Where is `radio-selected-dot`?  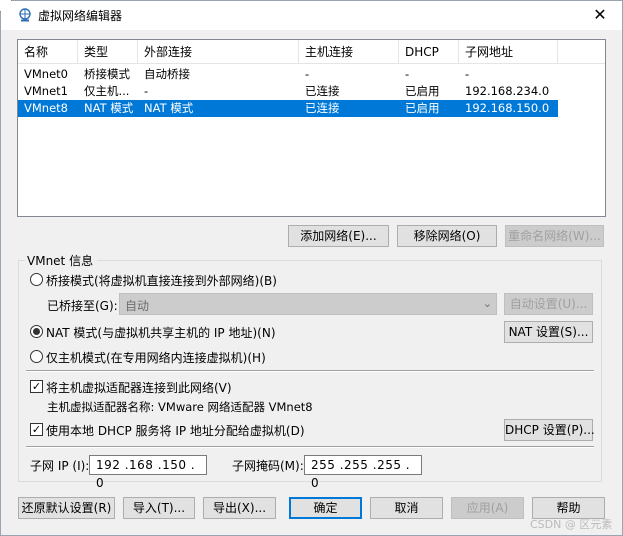 radio-selected-dot is located at coordinates (36, 331).